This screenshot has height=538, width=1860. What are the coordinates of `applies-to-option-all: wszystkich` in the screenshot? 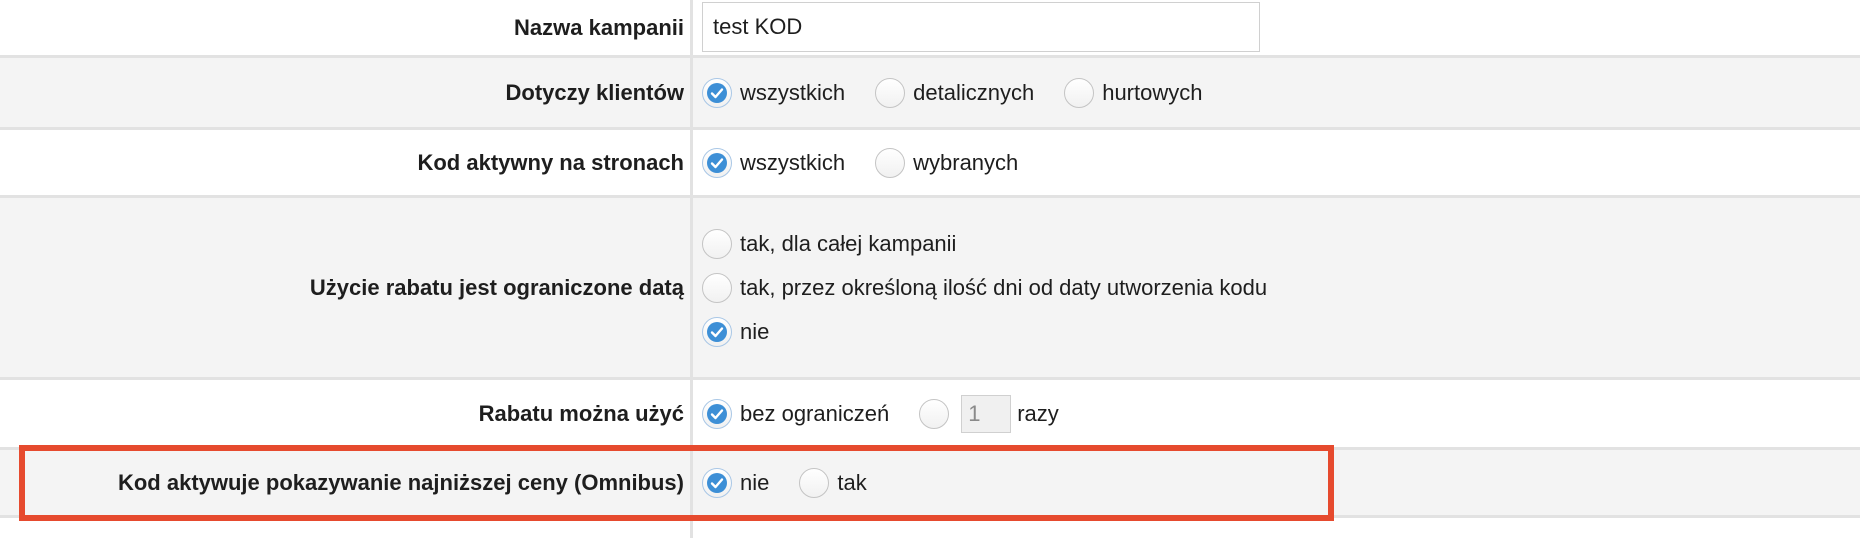 It's located at (774, 92).